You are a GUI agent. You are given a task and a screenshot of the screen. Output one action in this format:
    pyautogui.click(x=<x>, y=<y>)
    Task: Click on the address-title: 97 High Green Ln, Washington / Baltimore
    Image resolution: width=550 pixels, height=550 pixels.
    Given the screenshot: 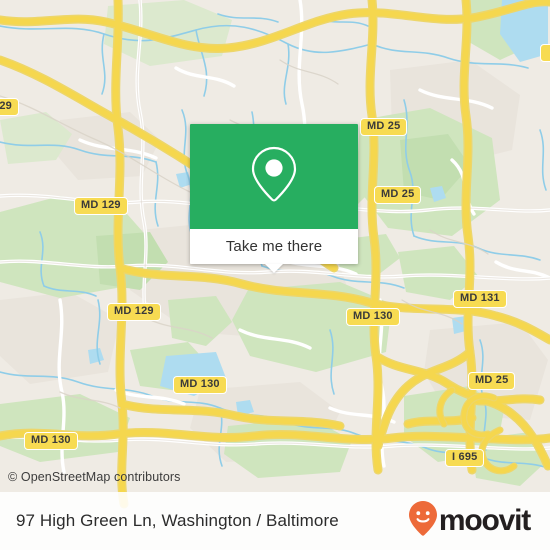 What is the action you would take?
    pyautogui.click(x=177, y=520)
    